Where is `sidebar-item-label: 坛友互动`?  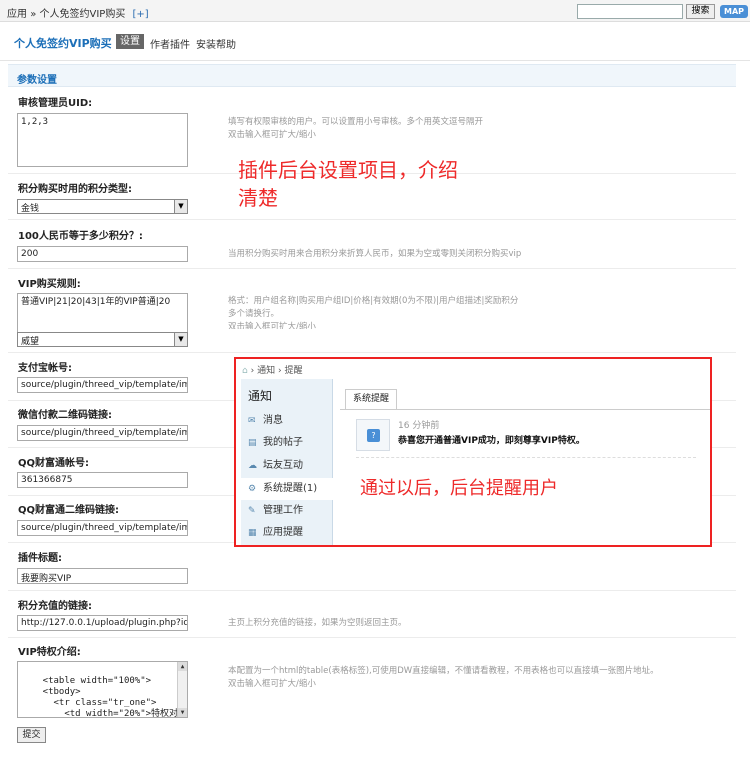
sidebar-item-label: 坛友互动 is located at coordinates (283, 465).